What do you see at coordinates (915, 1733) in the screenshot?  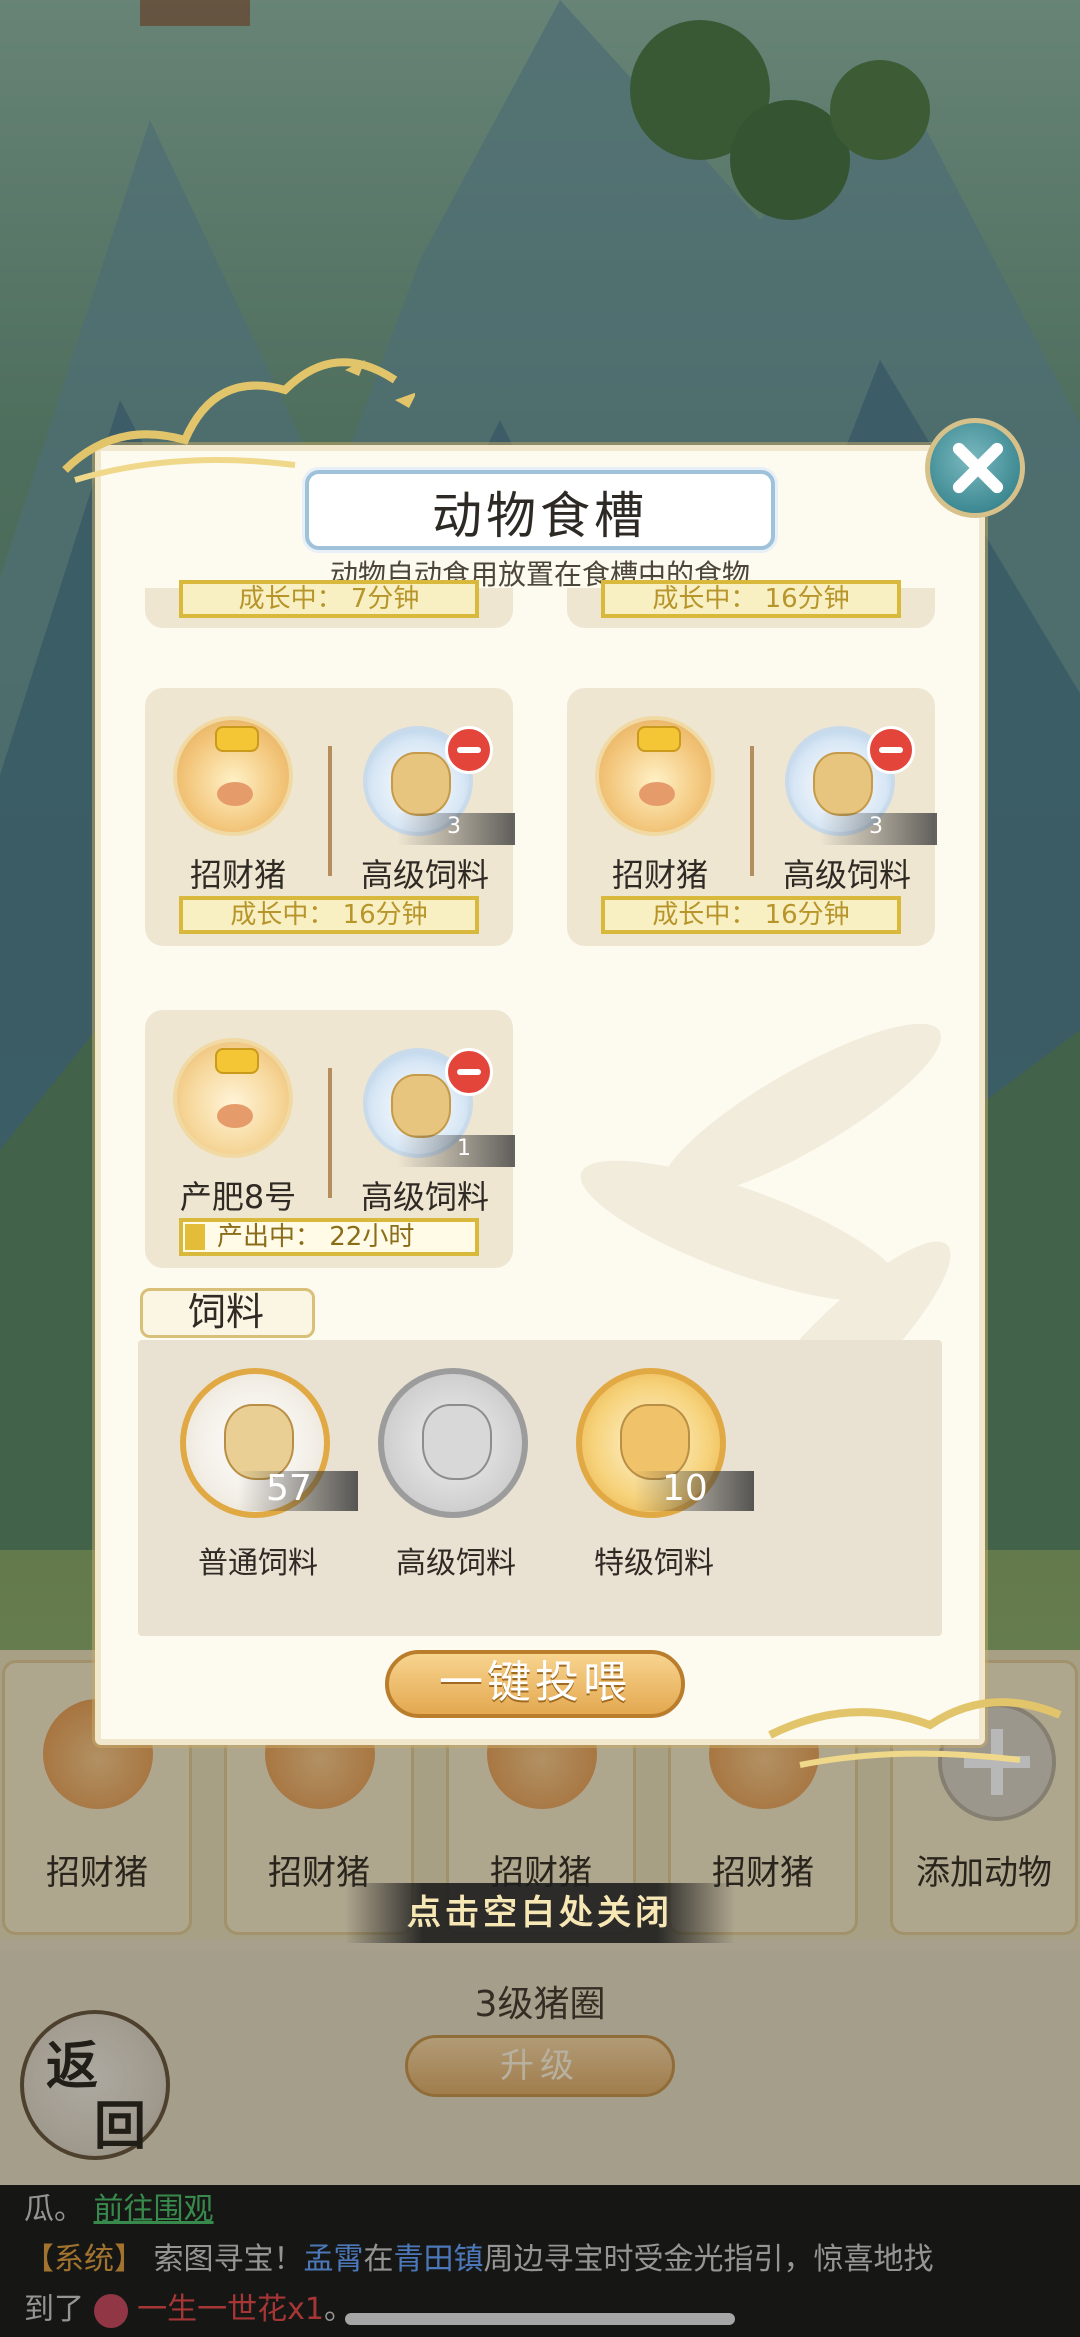 I see `cloud-decoration-icon` at bounding box center [915, 1733].